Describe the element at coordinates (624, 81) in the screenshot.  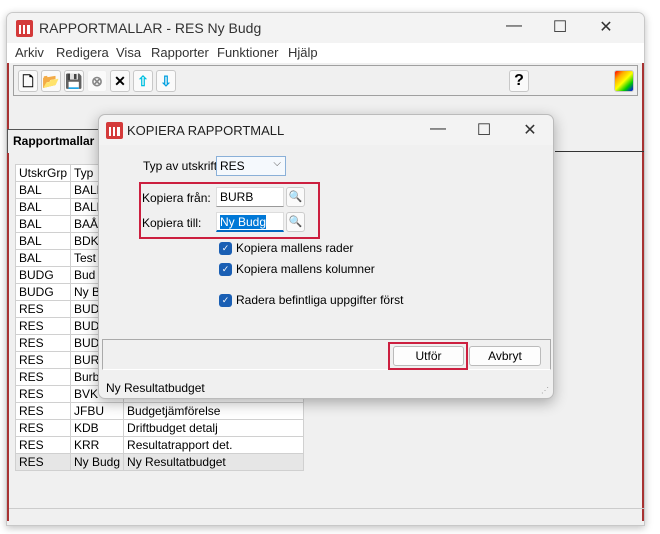
I see `palette-icon` at that location.